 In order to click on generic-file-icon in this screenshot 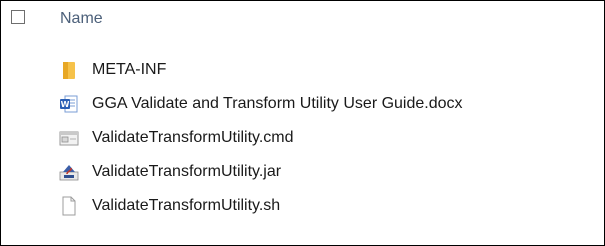, I will do `click(69, 206)`.